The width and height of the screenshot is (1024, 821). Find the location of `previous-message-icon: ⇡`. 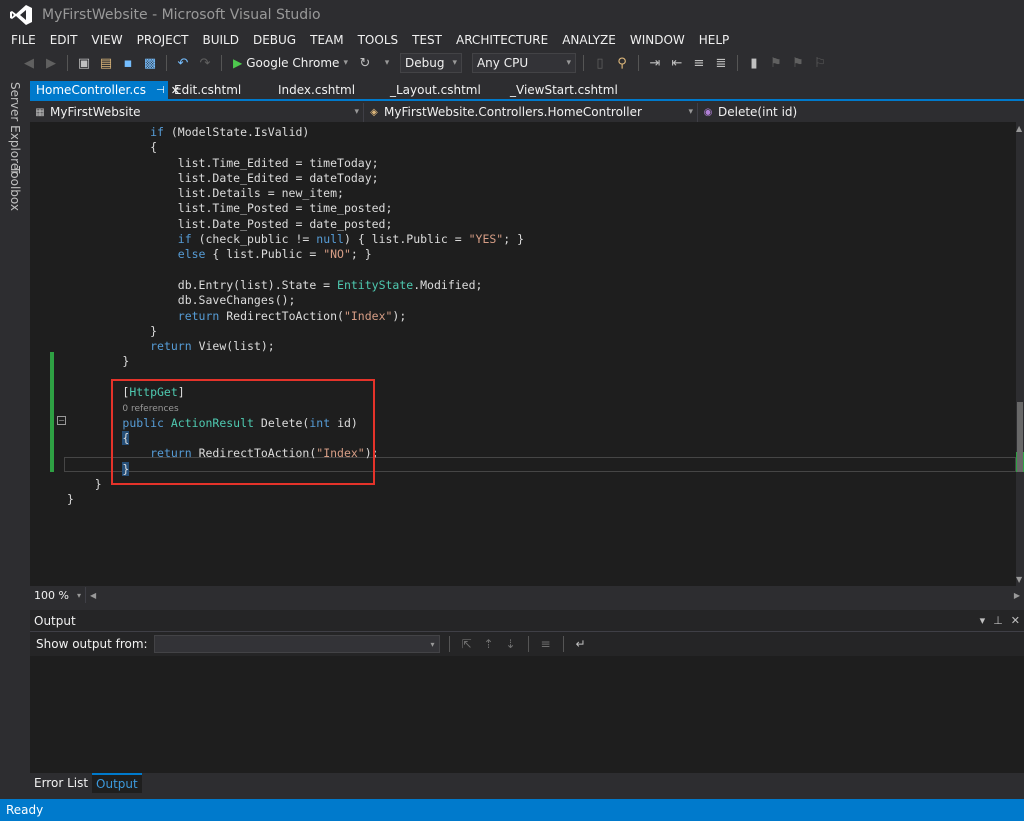

previous-message-icon: ⇡ is located at coordinates (489, 644).